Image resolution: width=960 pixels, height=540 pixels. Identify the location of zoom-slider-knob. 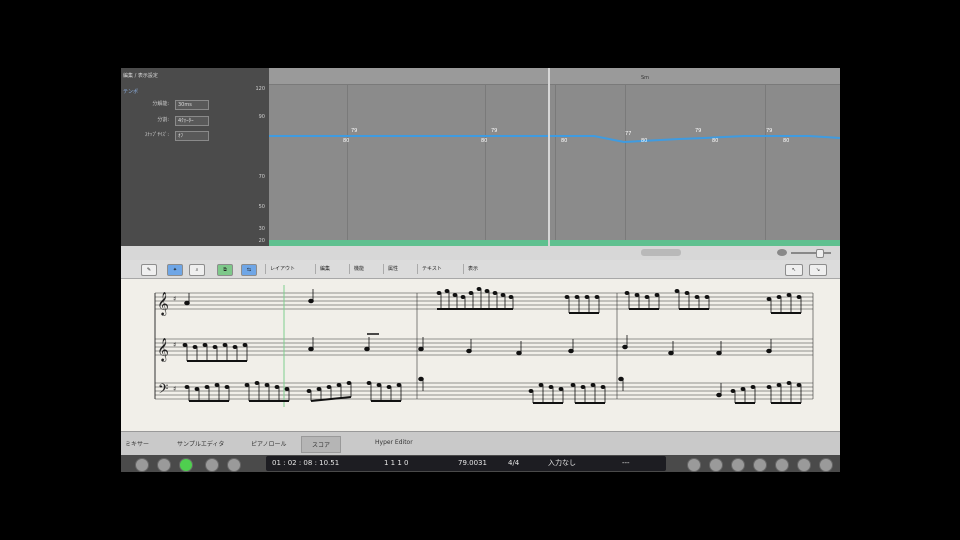
(820, 253).